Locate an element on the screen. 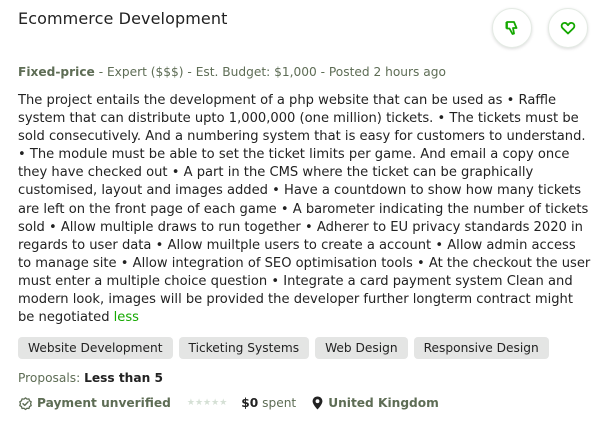 This screenshot has width=605, height=426. proposals-info: Proposals: Less than 5 is located at coordinates (90, 378).